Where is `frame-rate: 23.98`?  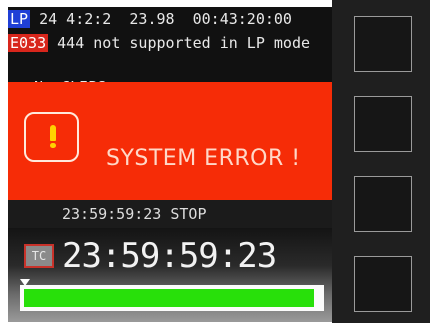 frame-rate: 23.98 is located at coordinates (152, 19).